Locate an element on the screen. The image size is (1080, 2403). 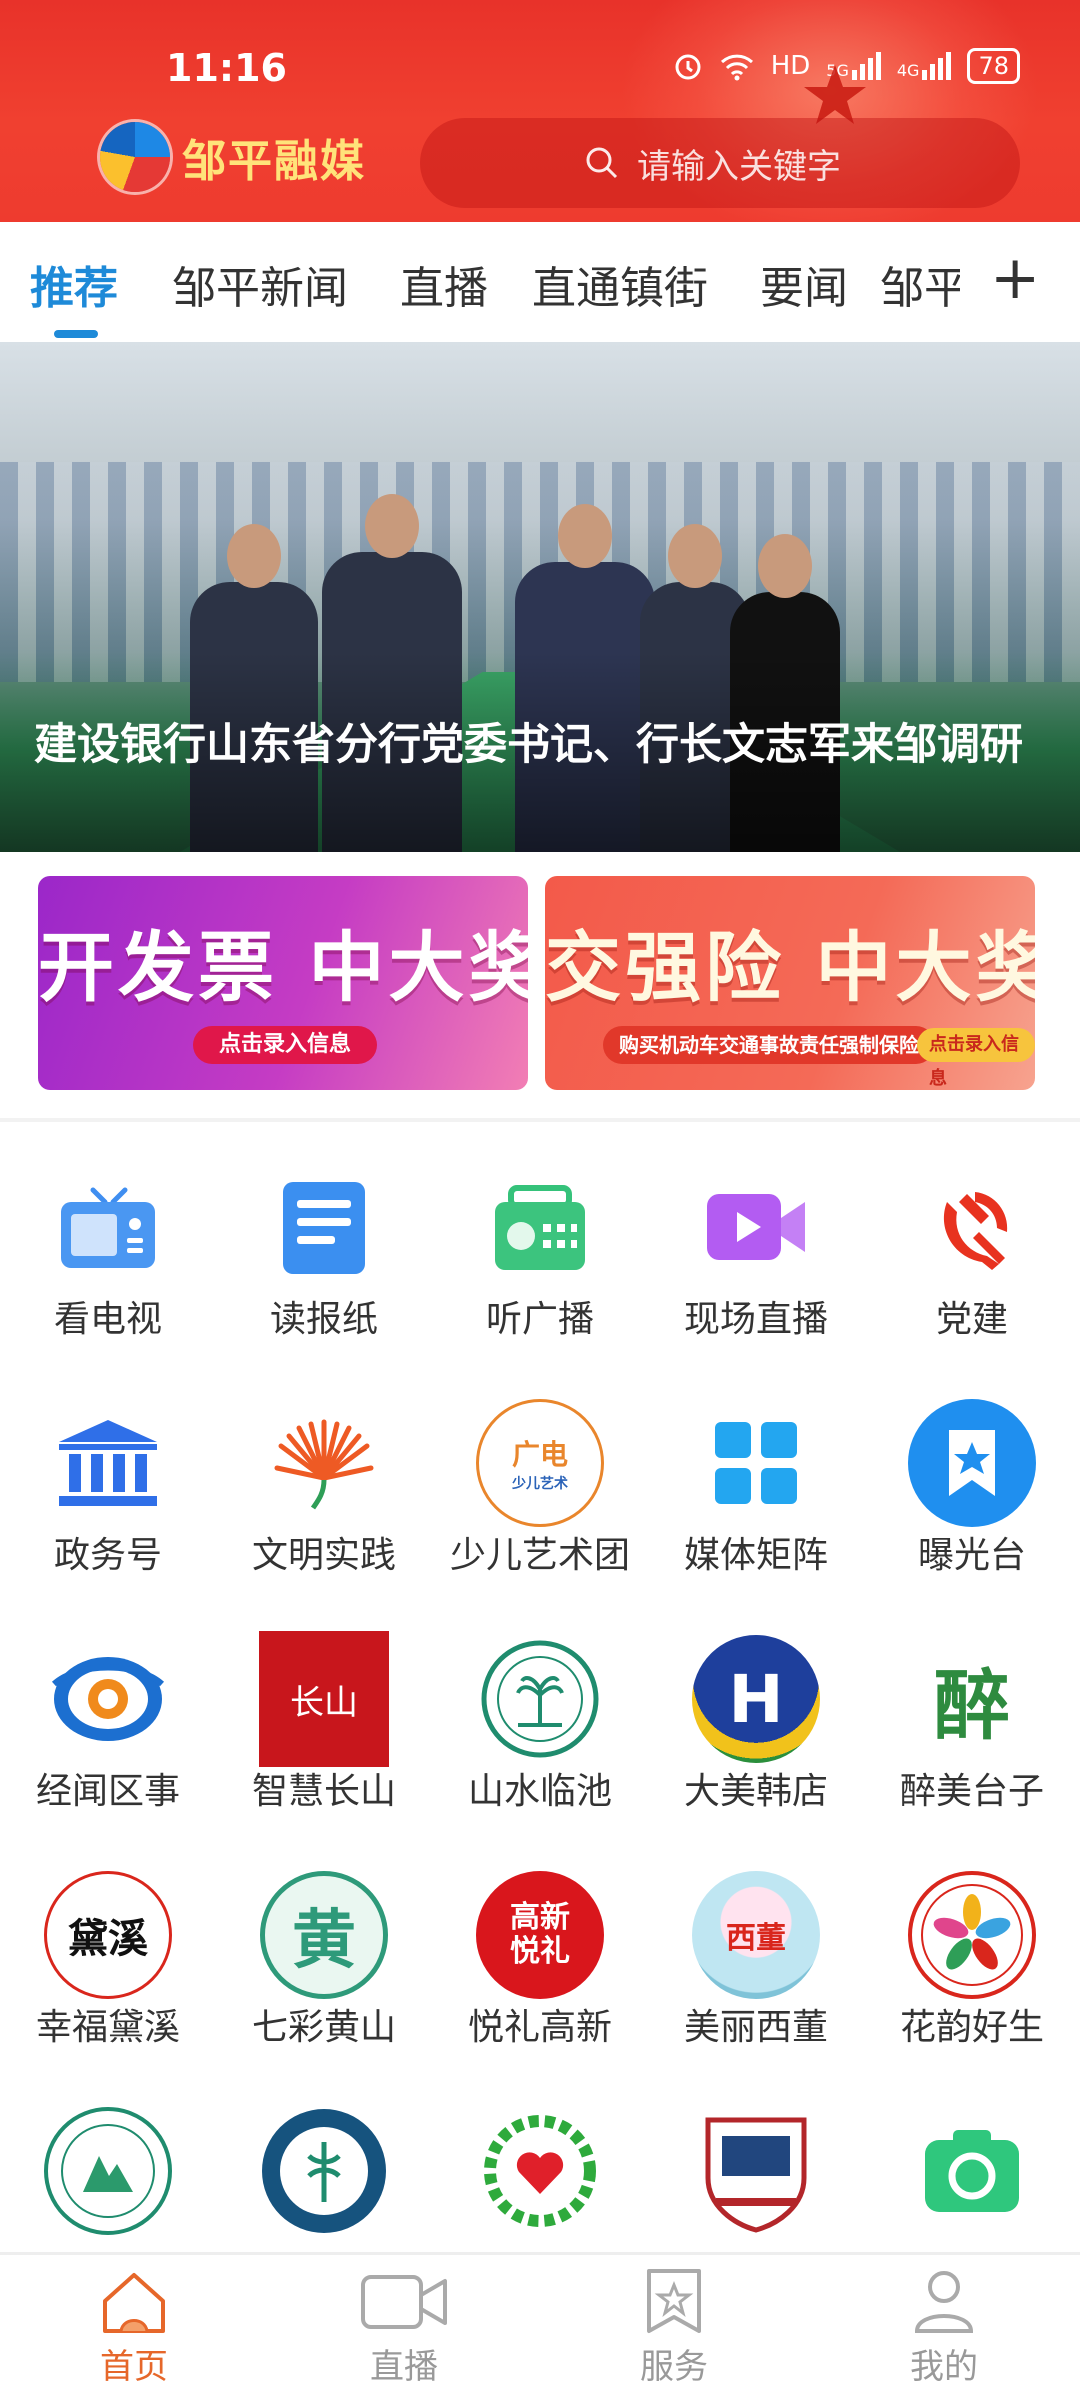
district-news-logo-icon is located at coordinates (108, 1699).